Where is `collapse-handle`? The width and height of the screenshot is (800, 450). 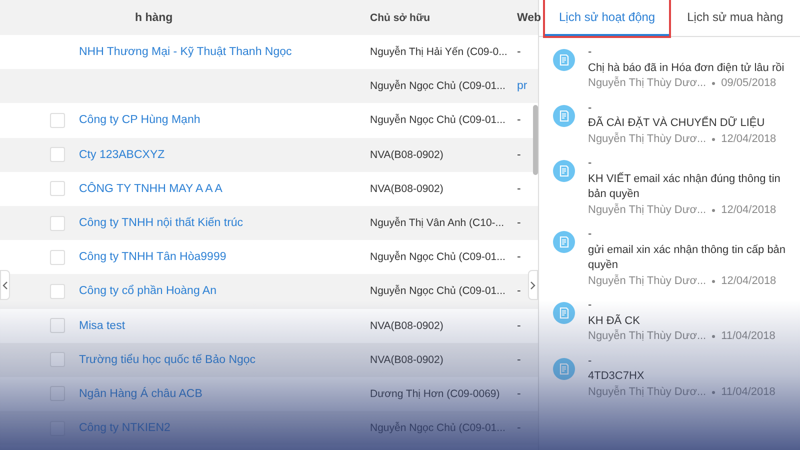
collapse-handle is located at coordinates (5, 285).